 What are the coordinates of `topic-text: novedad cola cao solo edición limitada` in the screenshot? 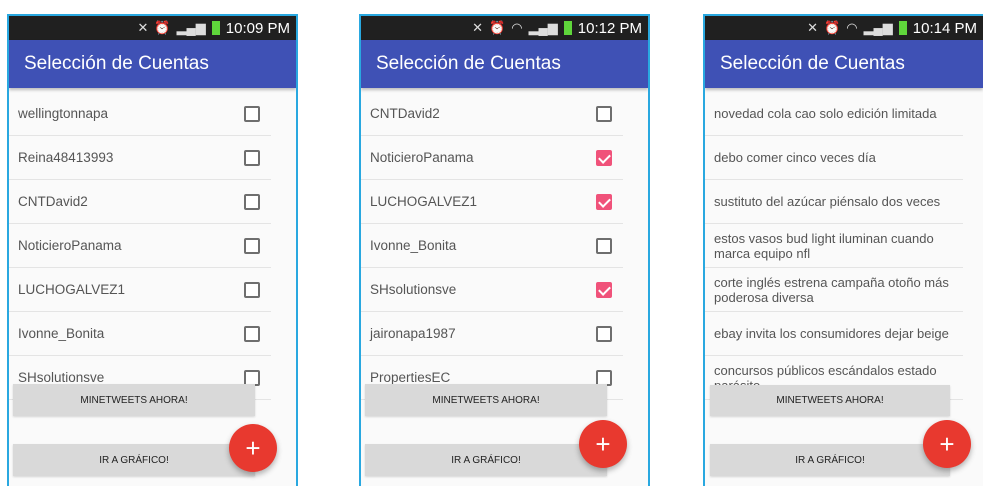 It's located at (825, 113).